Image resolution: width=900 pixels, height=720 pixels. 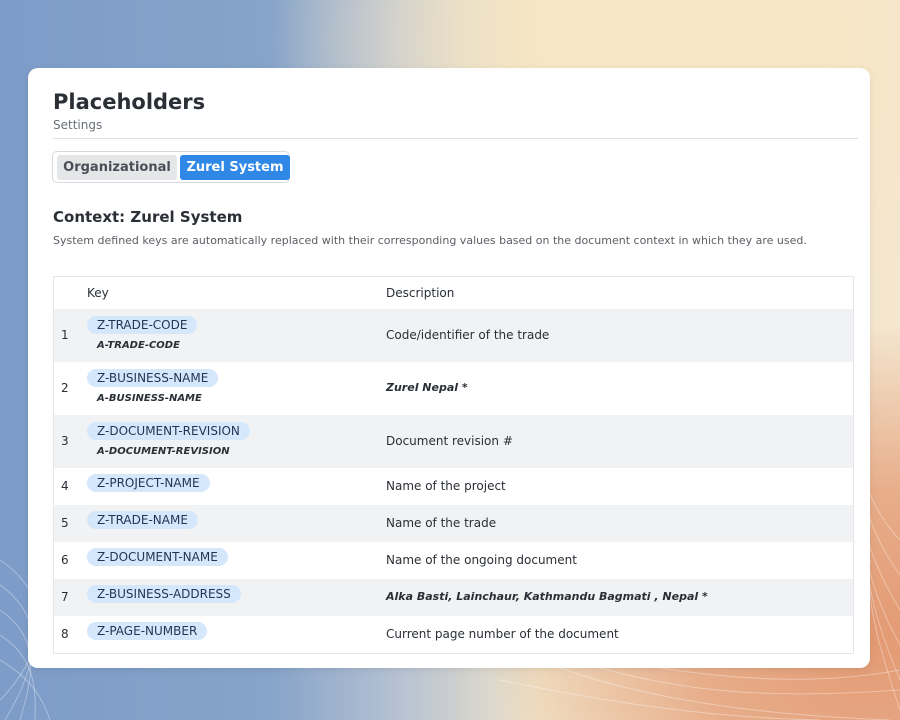 I want to click on column-header-description: Description, so click(x=420, y=293).